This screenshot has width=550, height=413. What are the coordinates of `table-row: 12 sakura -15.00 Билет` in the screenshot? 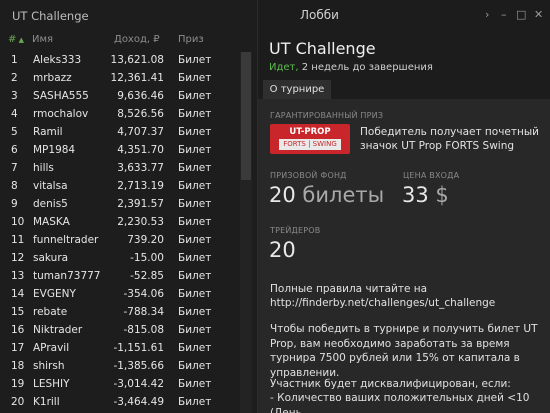 It's located at (120, 259).